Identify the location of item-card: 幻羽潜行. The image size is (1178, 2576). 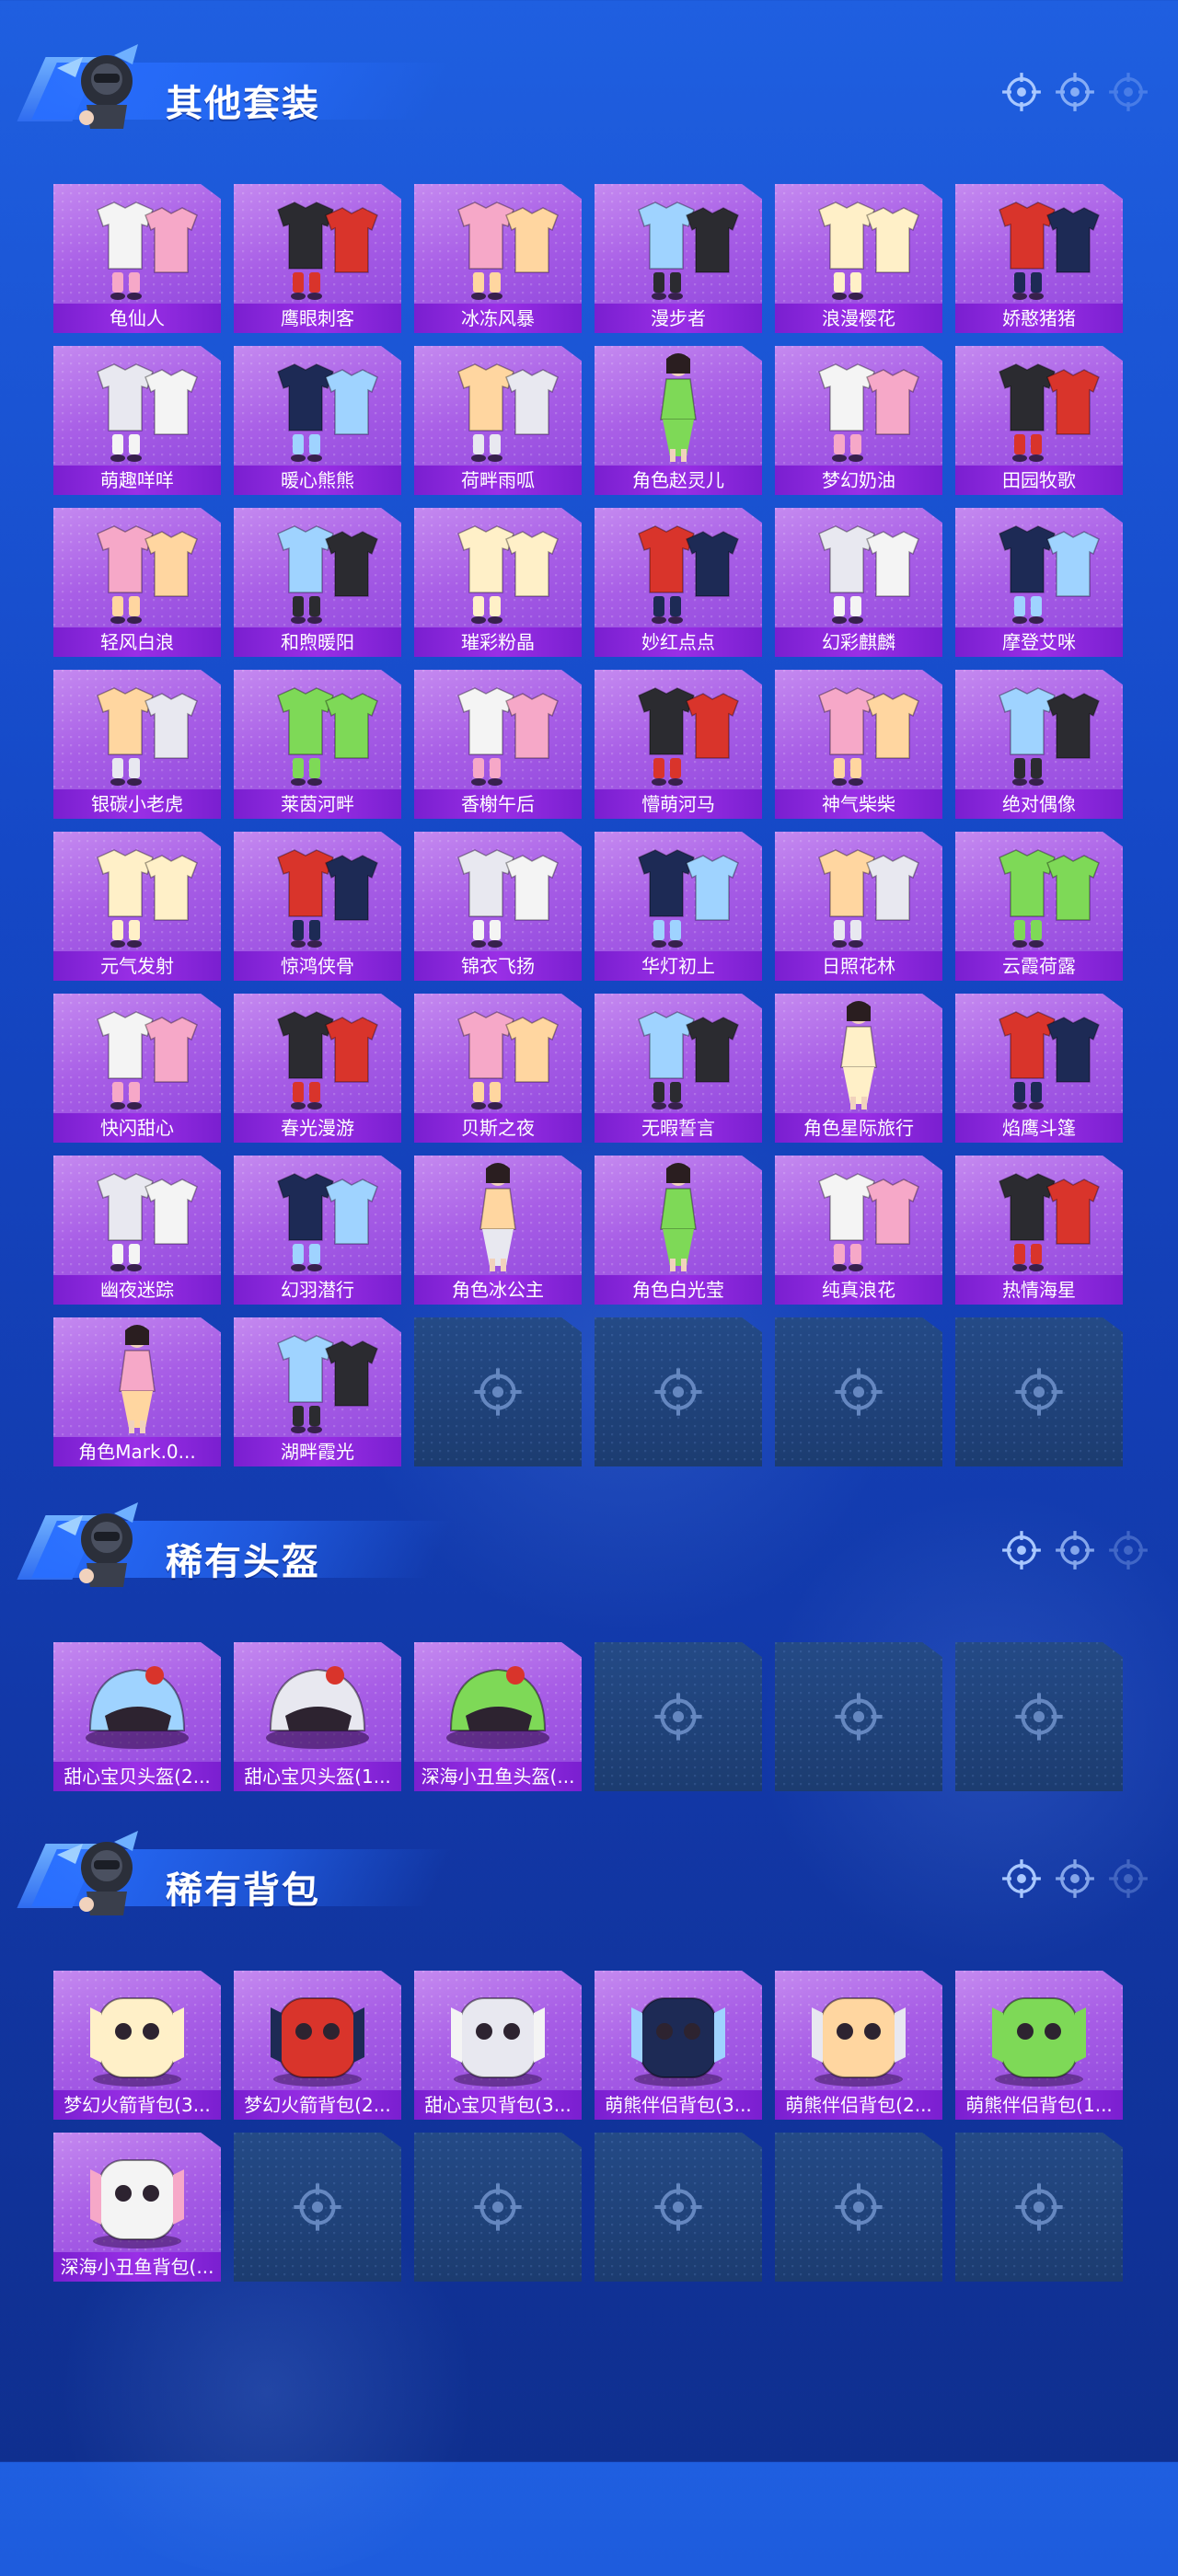
(317, 1230).